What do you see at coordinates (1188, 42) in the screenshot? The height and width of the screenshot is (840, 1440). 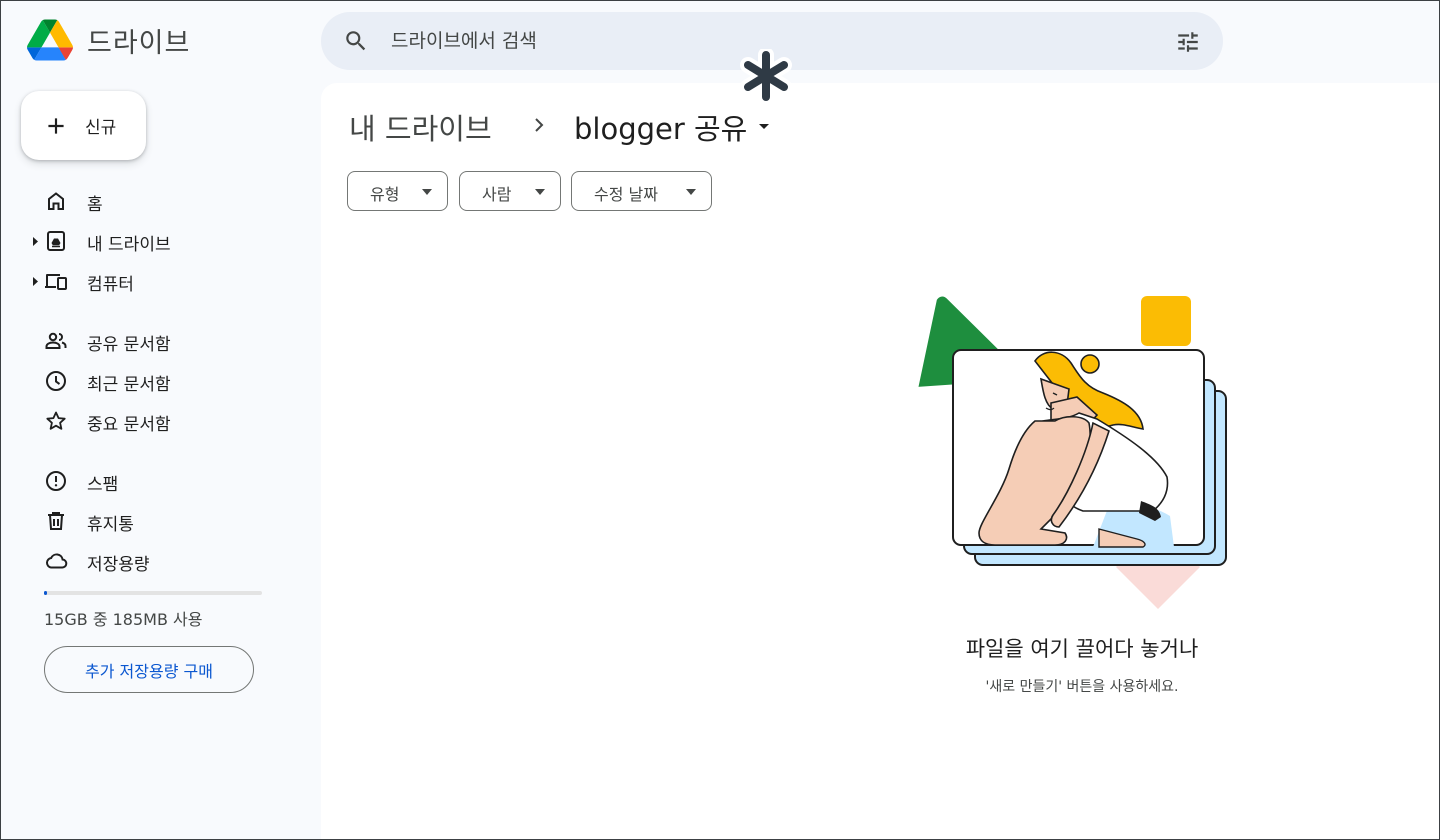 I see `search-options-icon` at bounding box center [1188, 42].